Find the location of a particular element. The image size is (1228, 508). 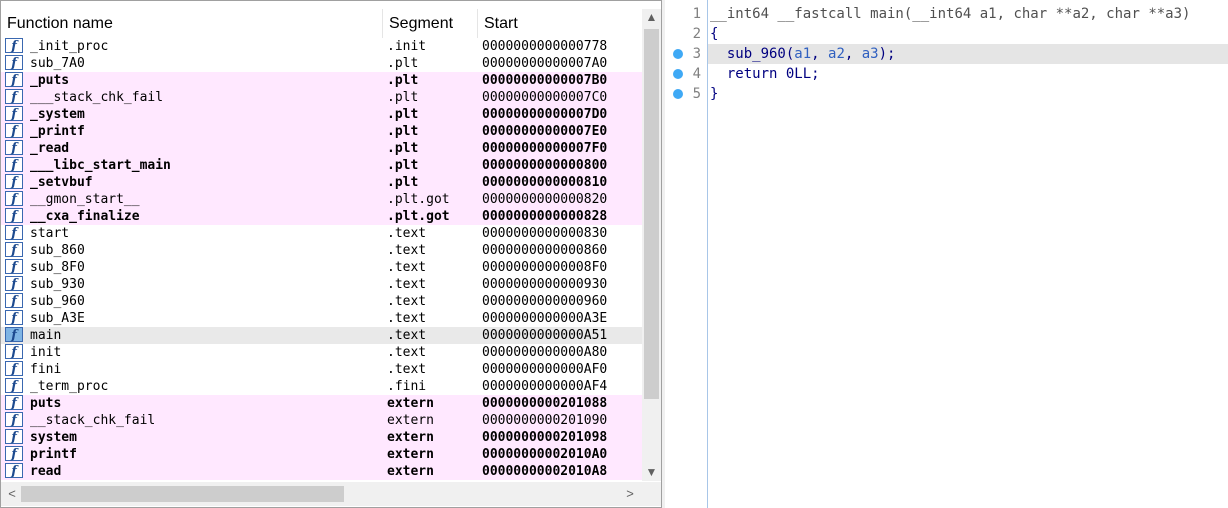

function-name: sub_8F0 is located at coordinates (57, 267).